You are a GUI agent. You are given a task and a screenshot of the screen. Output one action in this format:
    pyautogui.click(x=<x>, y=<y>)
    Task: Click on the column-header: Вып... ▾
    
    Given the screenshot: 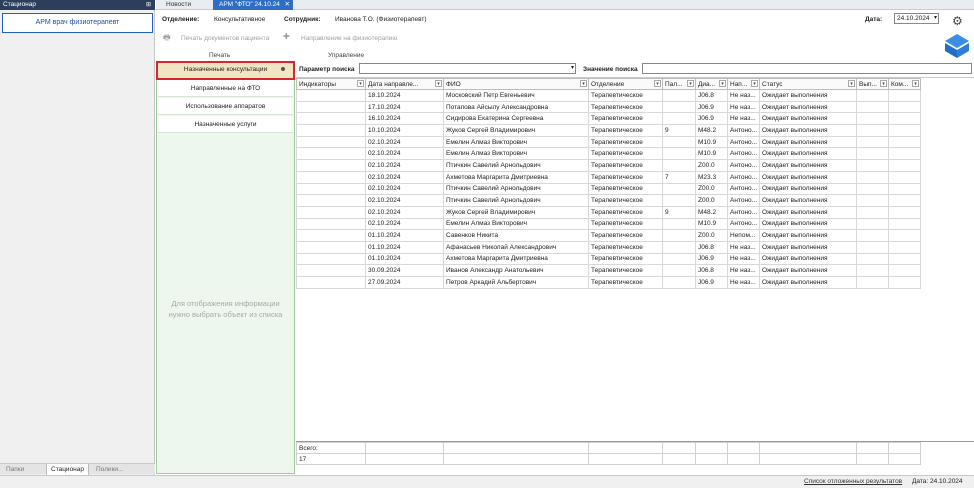 What is the action you would take?
    pyautogui.click(x=872, y=84)
    